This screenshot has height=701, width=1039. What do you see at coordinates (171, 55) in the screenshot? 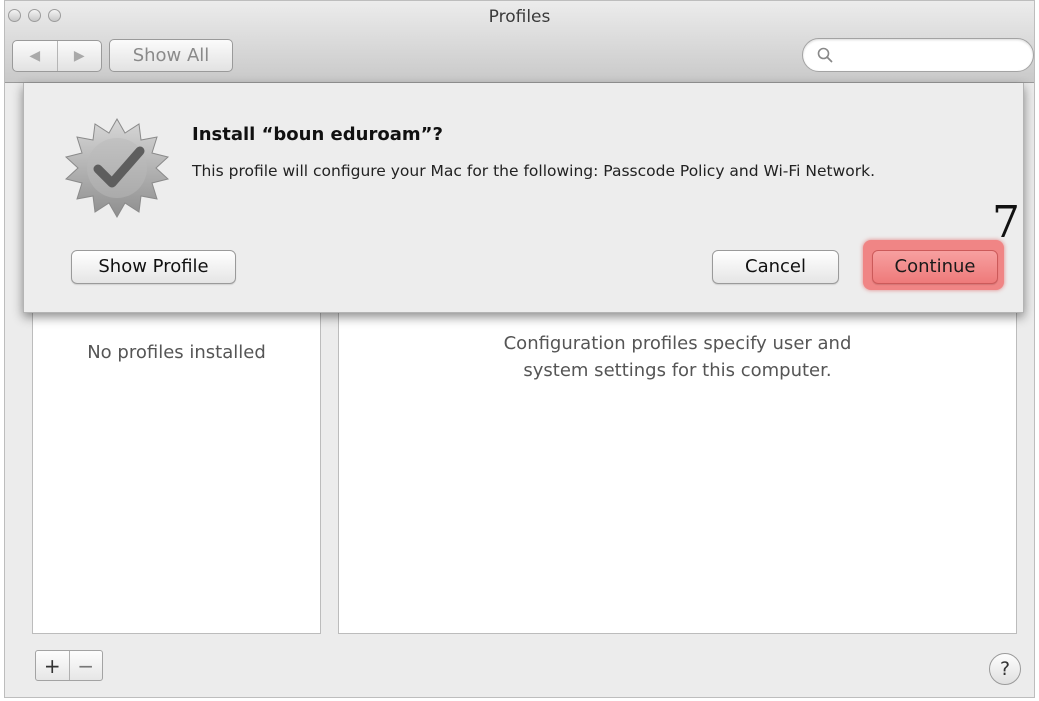
I see `show-all-button: Show All` at bounding box center [171, 55].